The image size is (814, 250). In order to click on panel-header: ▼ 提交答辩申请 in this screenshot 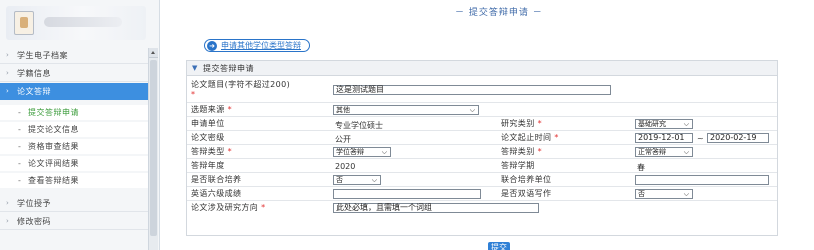, I will do `click(482, 68)`.